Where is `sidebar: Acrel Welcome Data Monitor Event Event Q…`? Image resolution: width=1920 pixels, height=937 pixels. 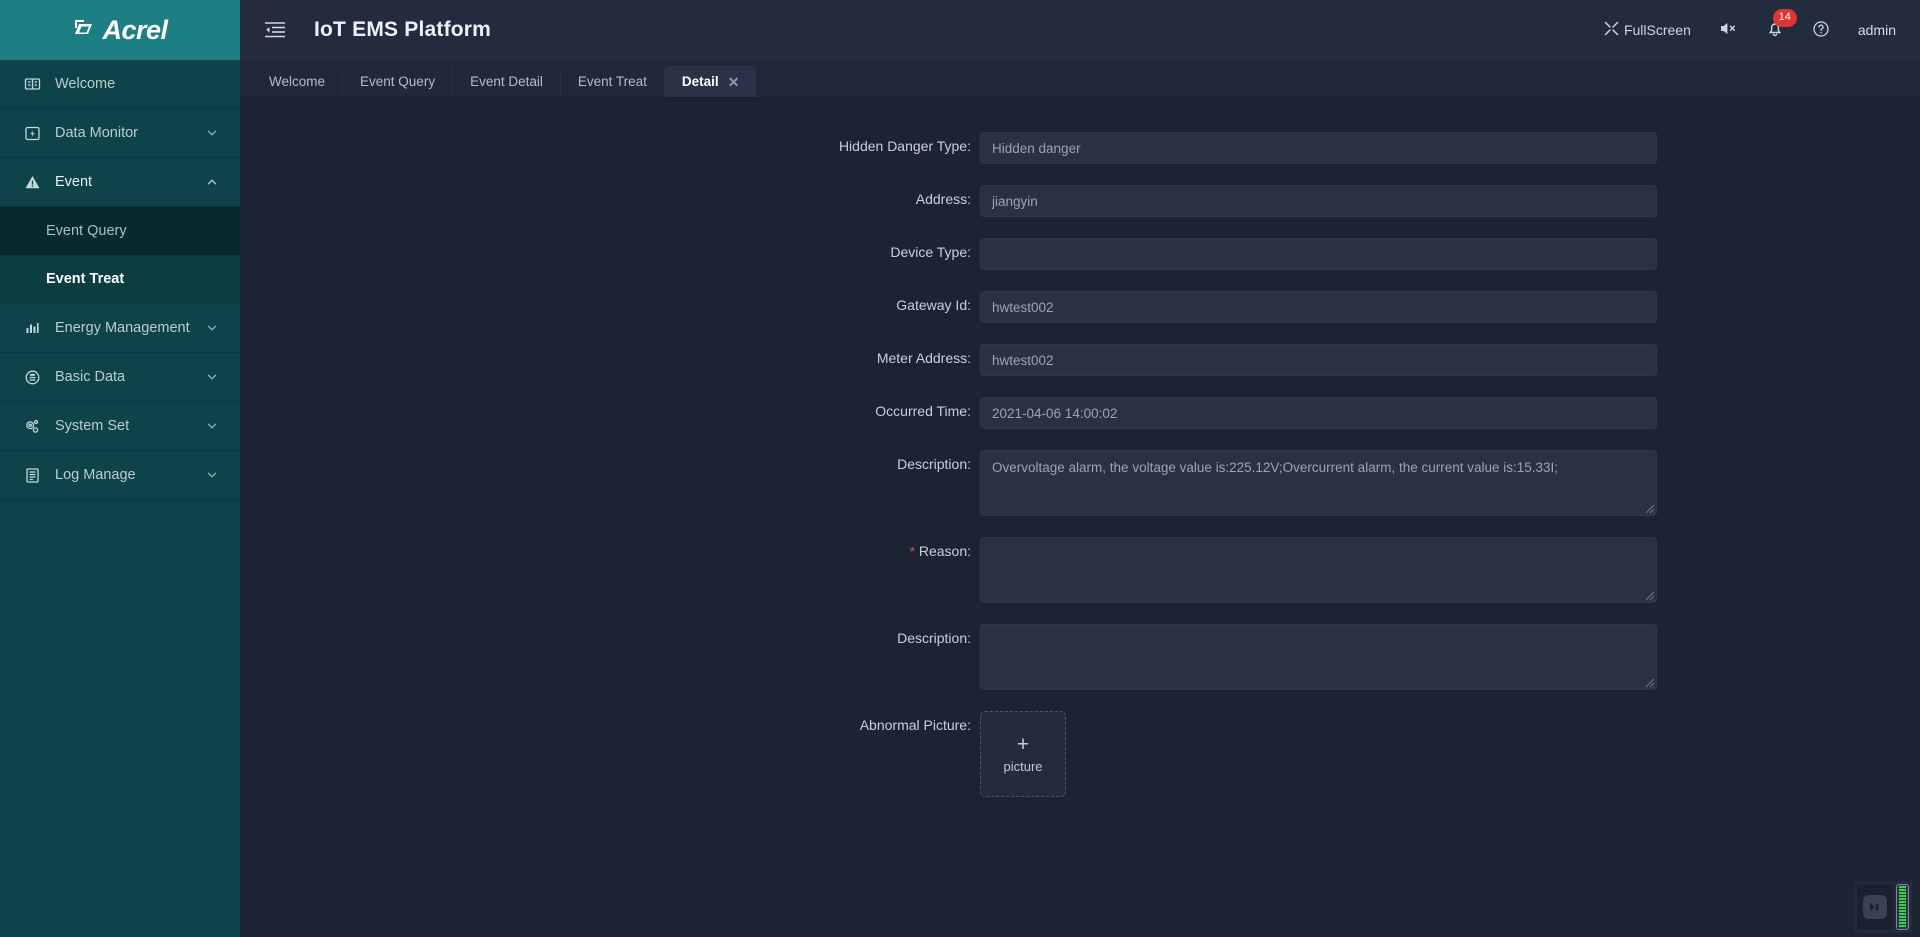
sidebar: Acrel Welcome Data Monitor Event Event Q… is located at coordinates (120, 468).